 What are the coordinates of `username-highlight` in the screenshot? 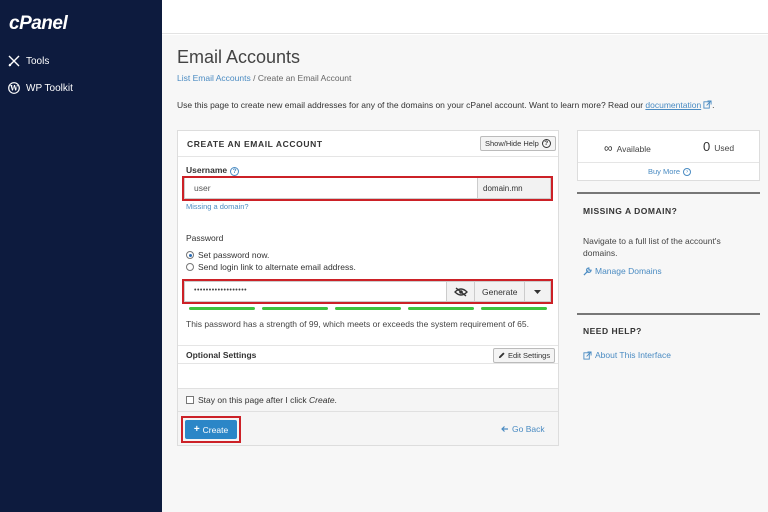 It's located at (367, 188).